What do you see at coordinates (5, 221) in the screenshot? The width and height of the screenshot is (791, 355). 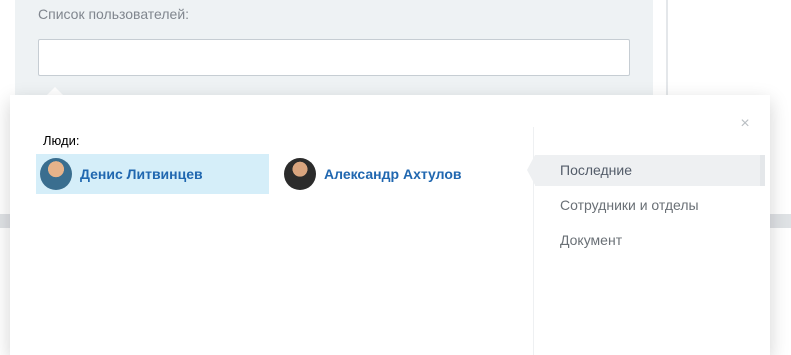 I see `page-divider-left` at bounding box center [5, 221].